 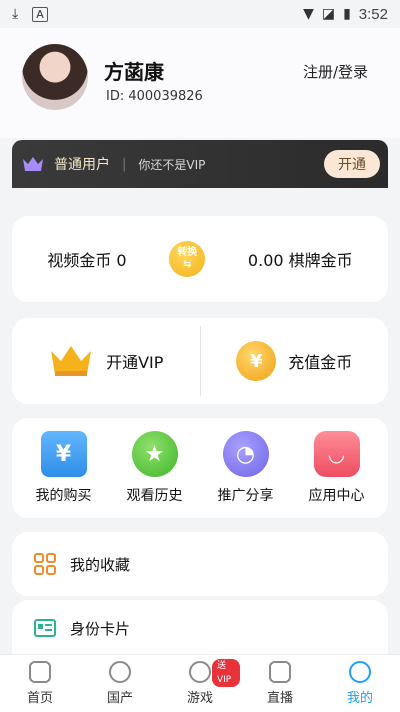 I want to click on recharge-label: 充值金币, so click(x=320, y=362).